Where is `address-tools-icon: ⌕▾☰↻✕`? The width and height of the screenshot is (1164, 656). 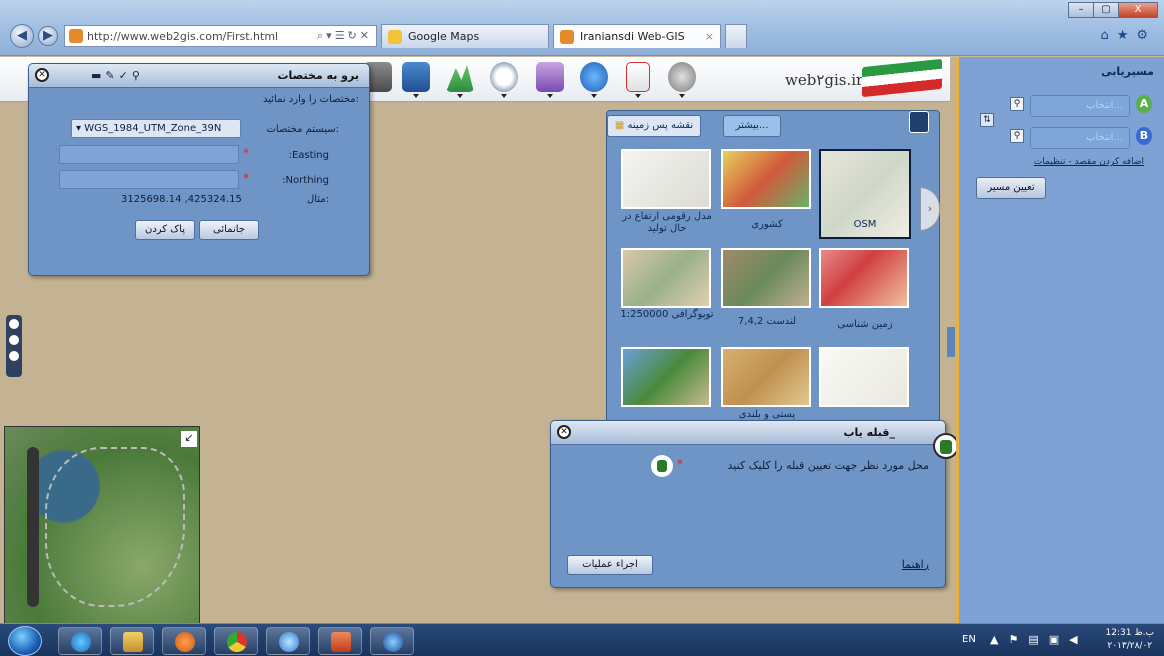
address-tools-icon: ⌕▾☰↻✕ is located at coordinates (346, 36).